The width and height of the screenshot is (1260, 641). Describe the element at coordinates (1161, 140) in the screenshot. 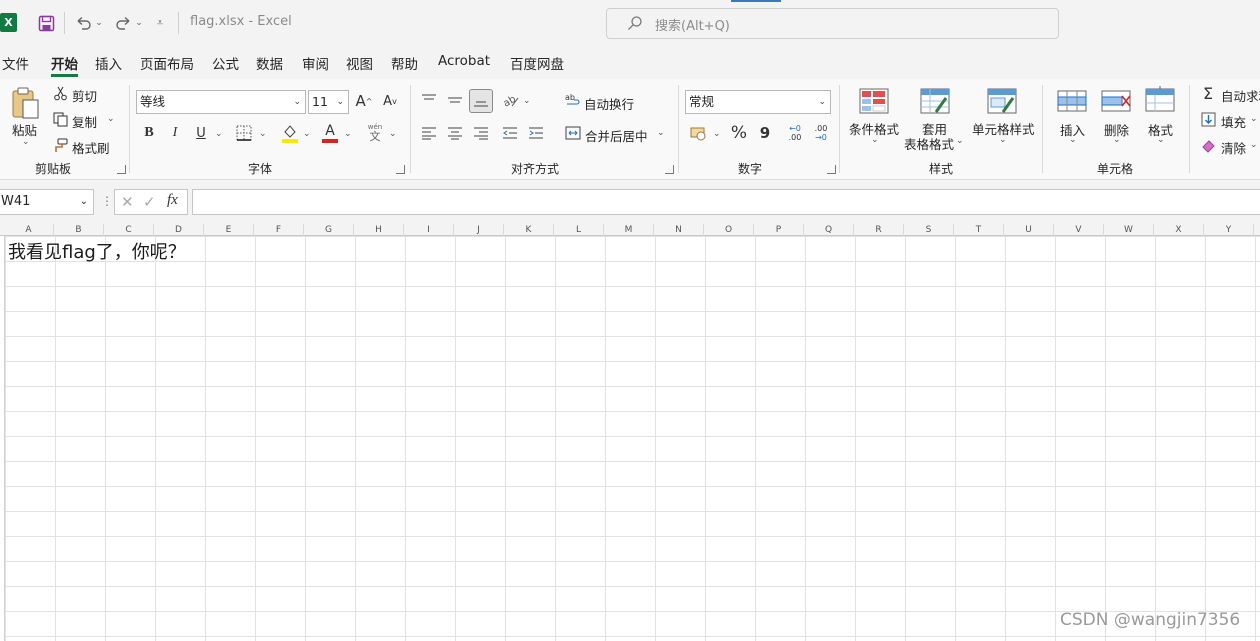

I see `format-cells-dropdown-icon: ⌄` at that location.